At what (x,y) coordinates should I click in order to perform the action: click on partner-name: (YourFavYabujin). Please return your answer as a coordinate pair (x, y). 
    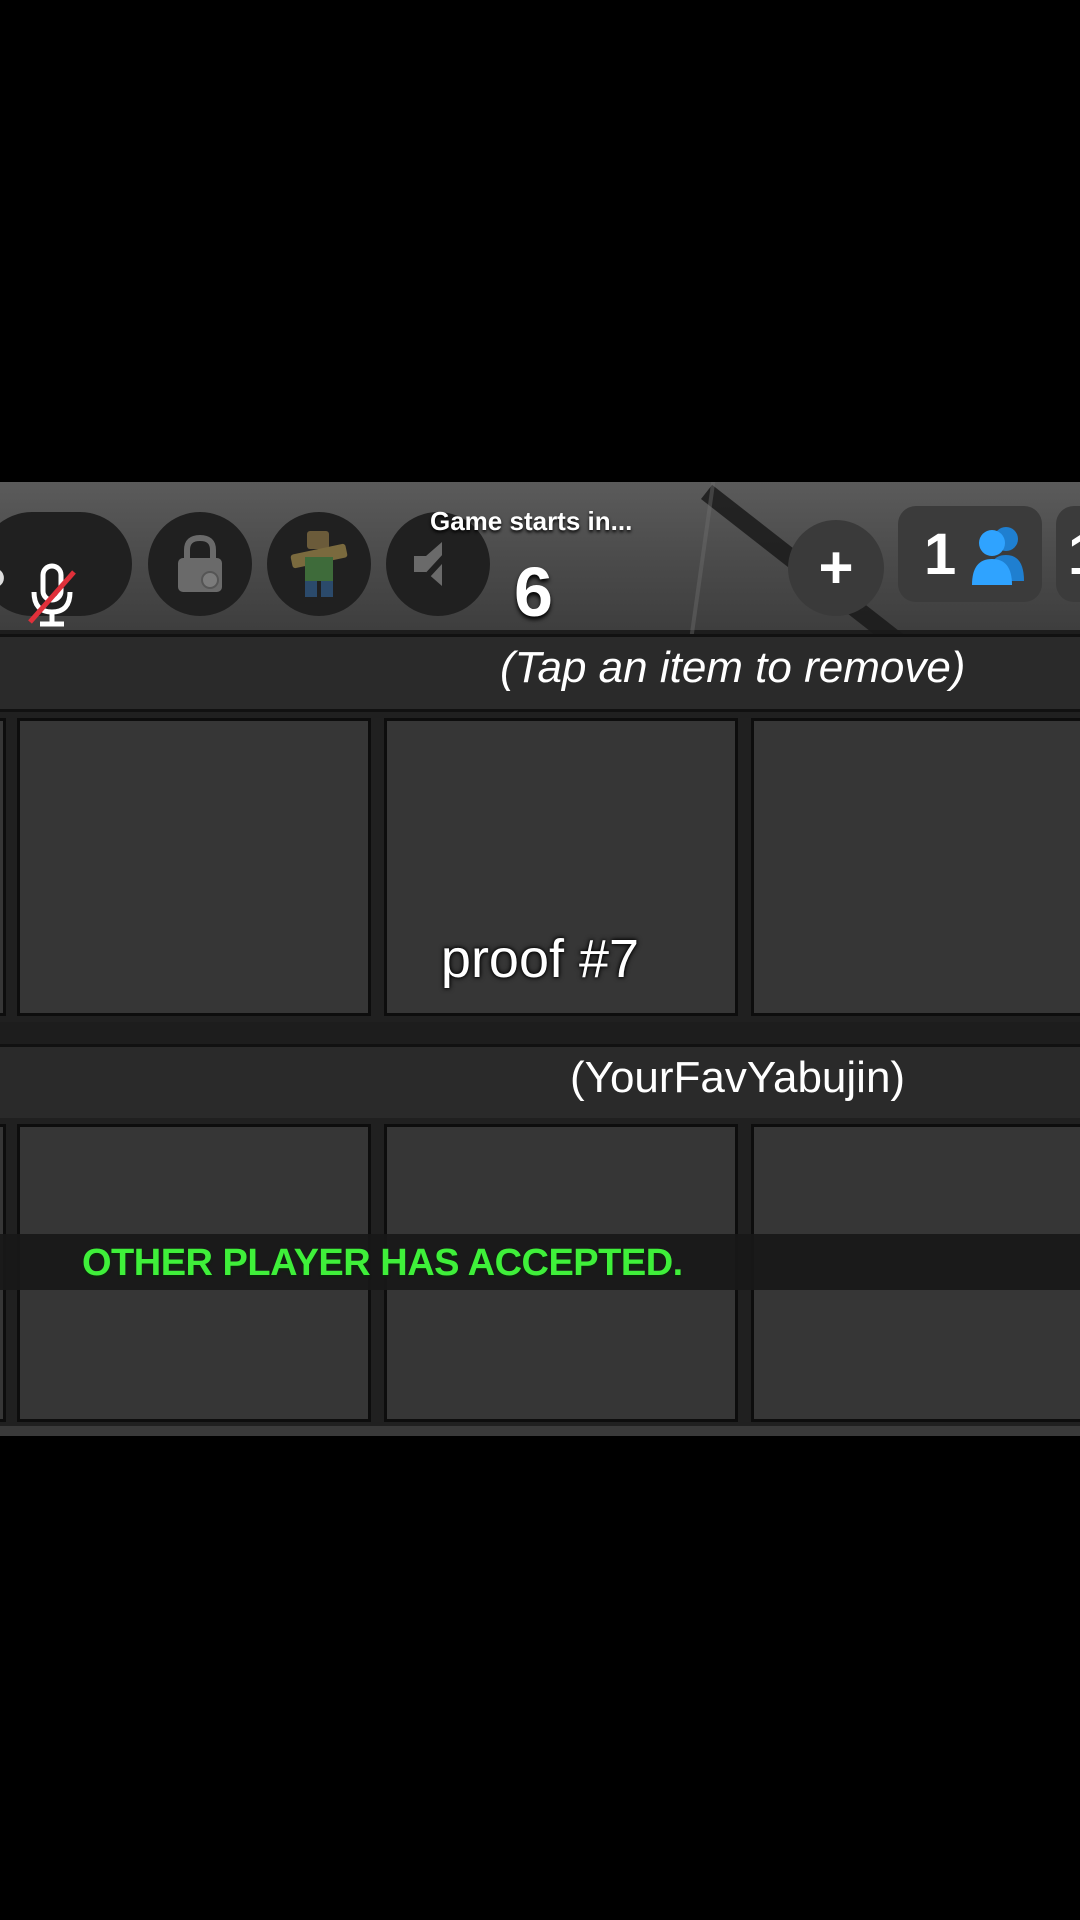
    Looking at the image, I should click on (738, 1077).